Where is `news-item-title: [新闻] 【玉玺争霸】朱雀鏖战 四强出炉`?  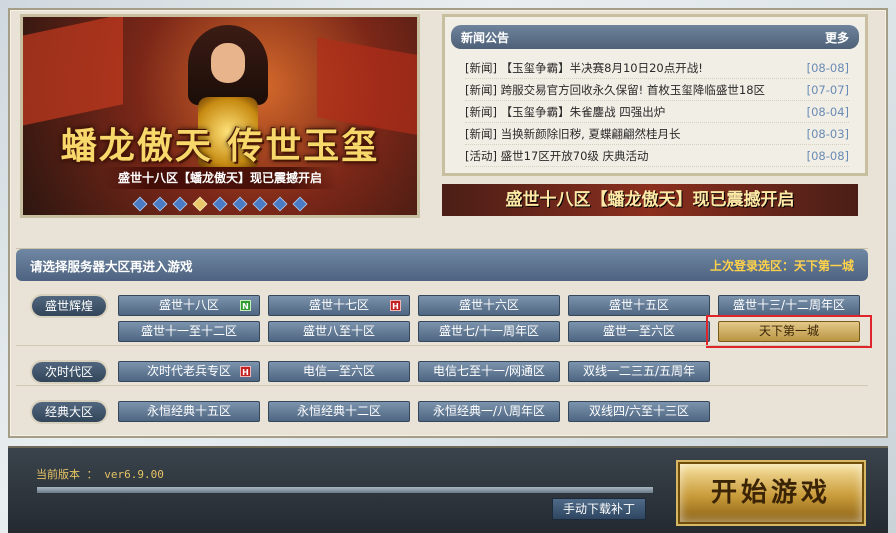
news-item-title: [新闻] 【玉玺争霸】朱雀鏖战 四强出炉 is located at coordinates (565, 111).